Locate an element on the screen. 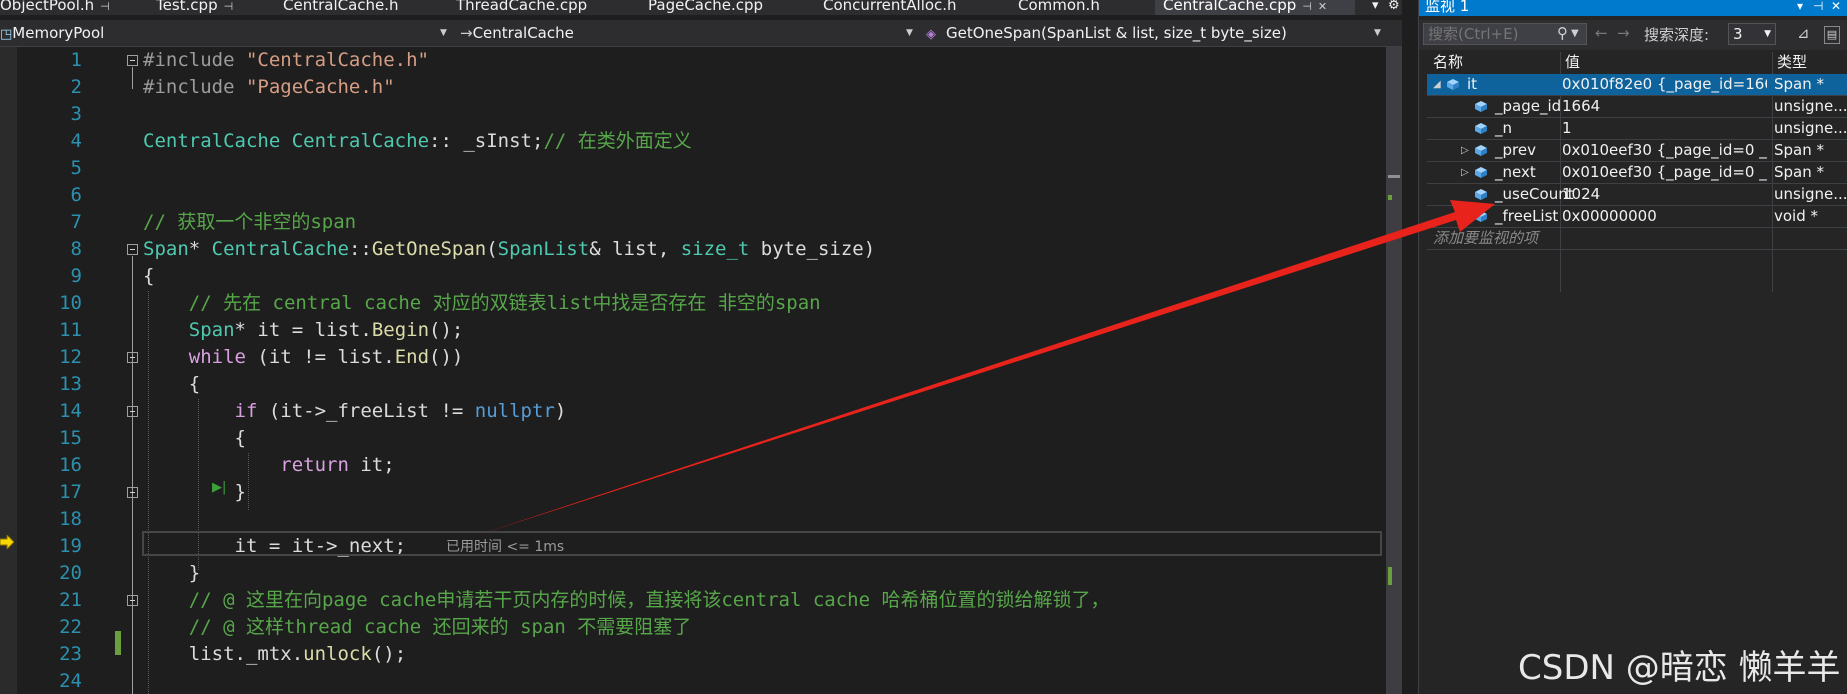 This screenshot has width=1847, height=694. tab-common-h: Common.h is located at coordinates (1059, 7).